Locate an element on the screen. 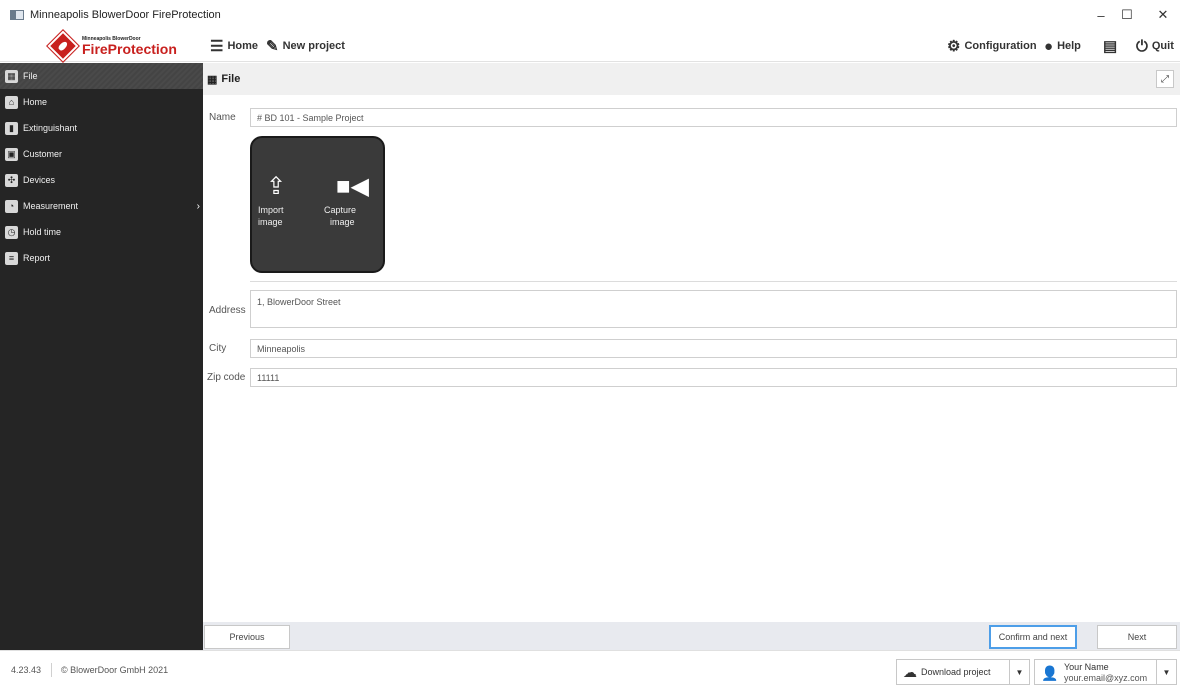 Image resolution: width=1180 pixels, height=690 pixels. import-image-button: ⇪ Import image is located at coordinates (272, 201).